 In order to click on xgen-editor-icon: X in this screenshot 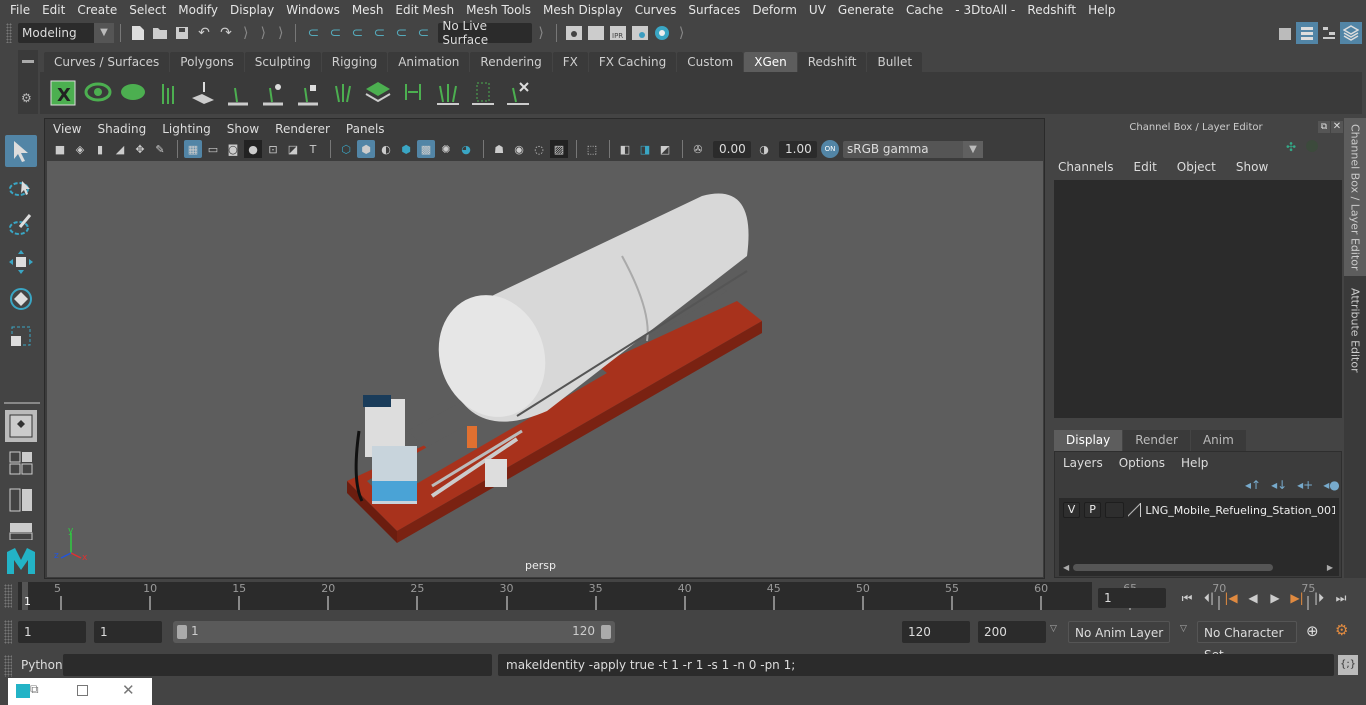, I will do `click(63, 93)`.